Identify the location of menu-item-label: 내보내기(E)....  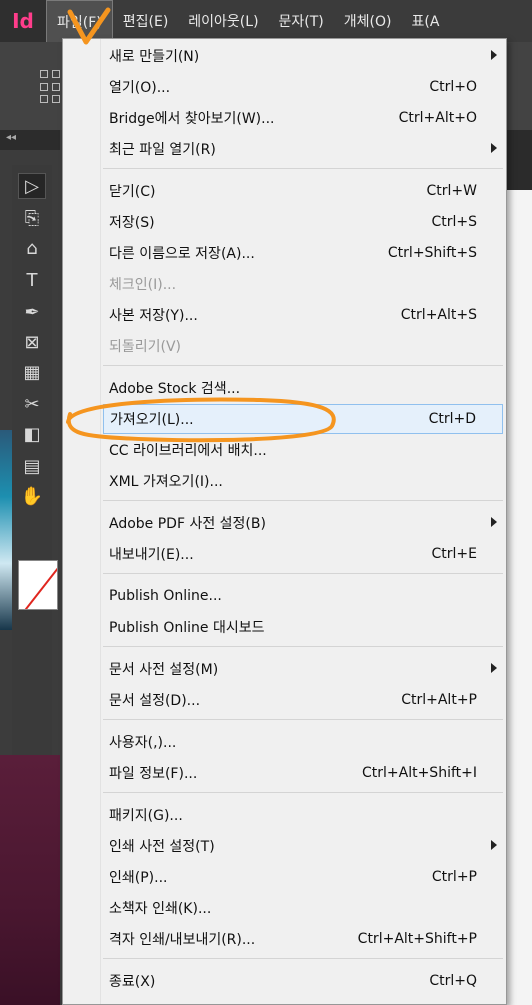
(151, 555).